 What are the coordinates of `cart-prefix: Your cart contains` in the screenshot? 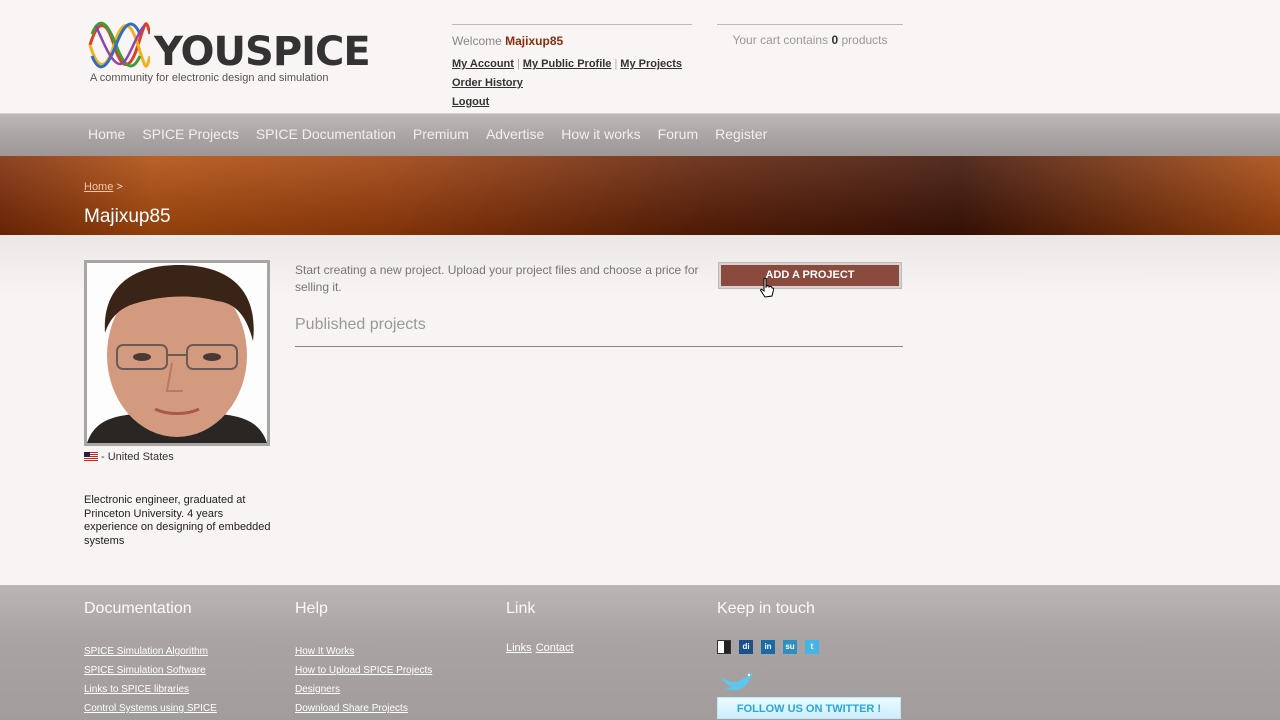 It's located at (780, 40).